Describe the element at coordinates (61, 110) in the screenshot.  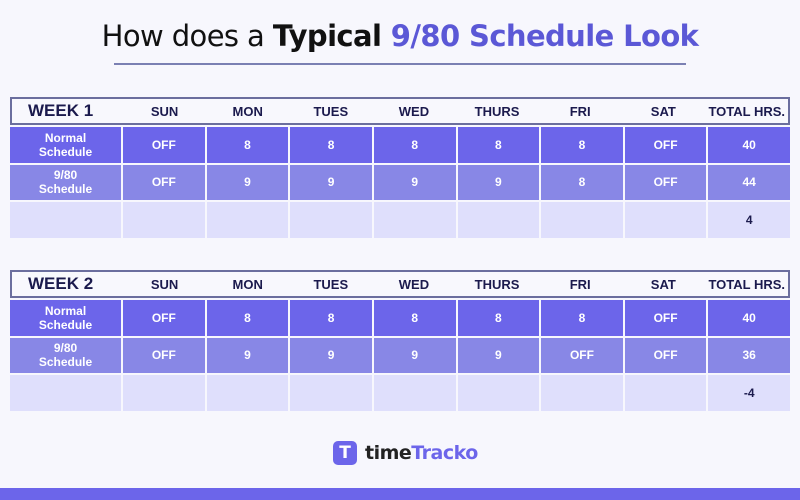
I see `week-label: WEEK 1` at that location.